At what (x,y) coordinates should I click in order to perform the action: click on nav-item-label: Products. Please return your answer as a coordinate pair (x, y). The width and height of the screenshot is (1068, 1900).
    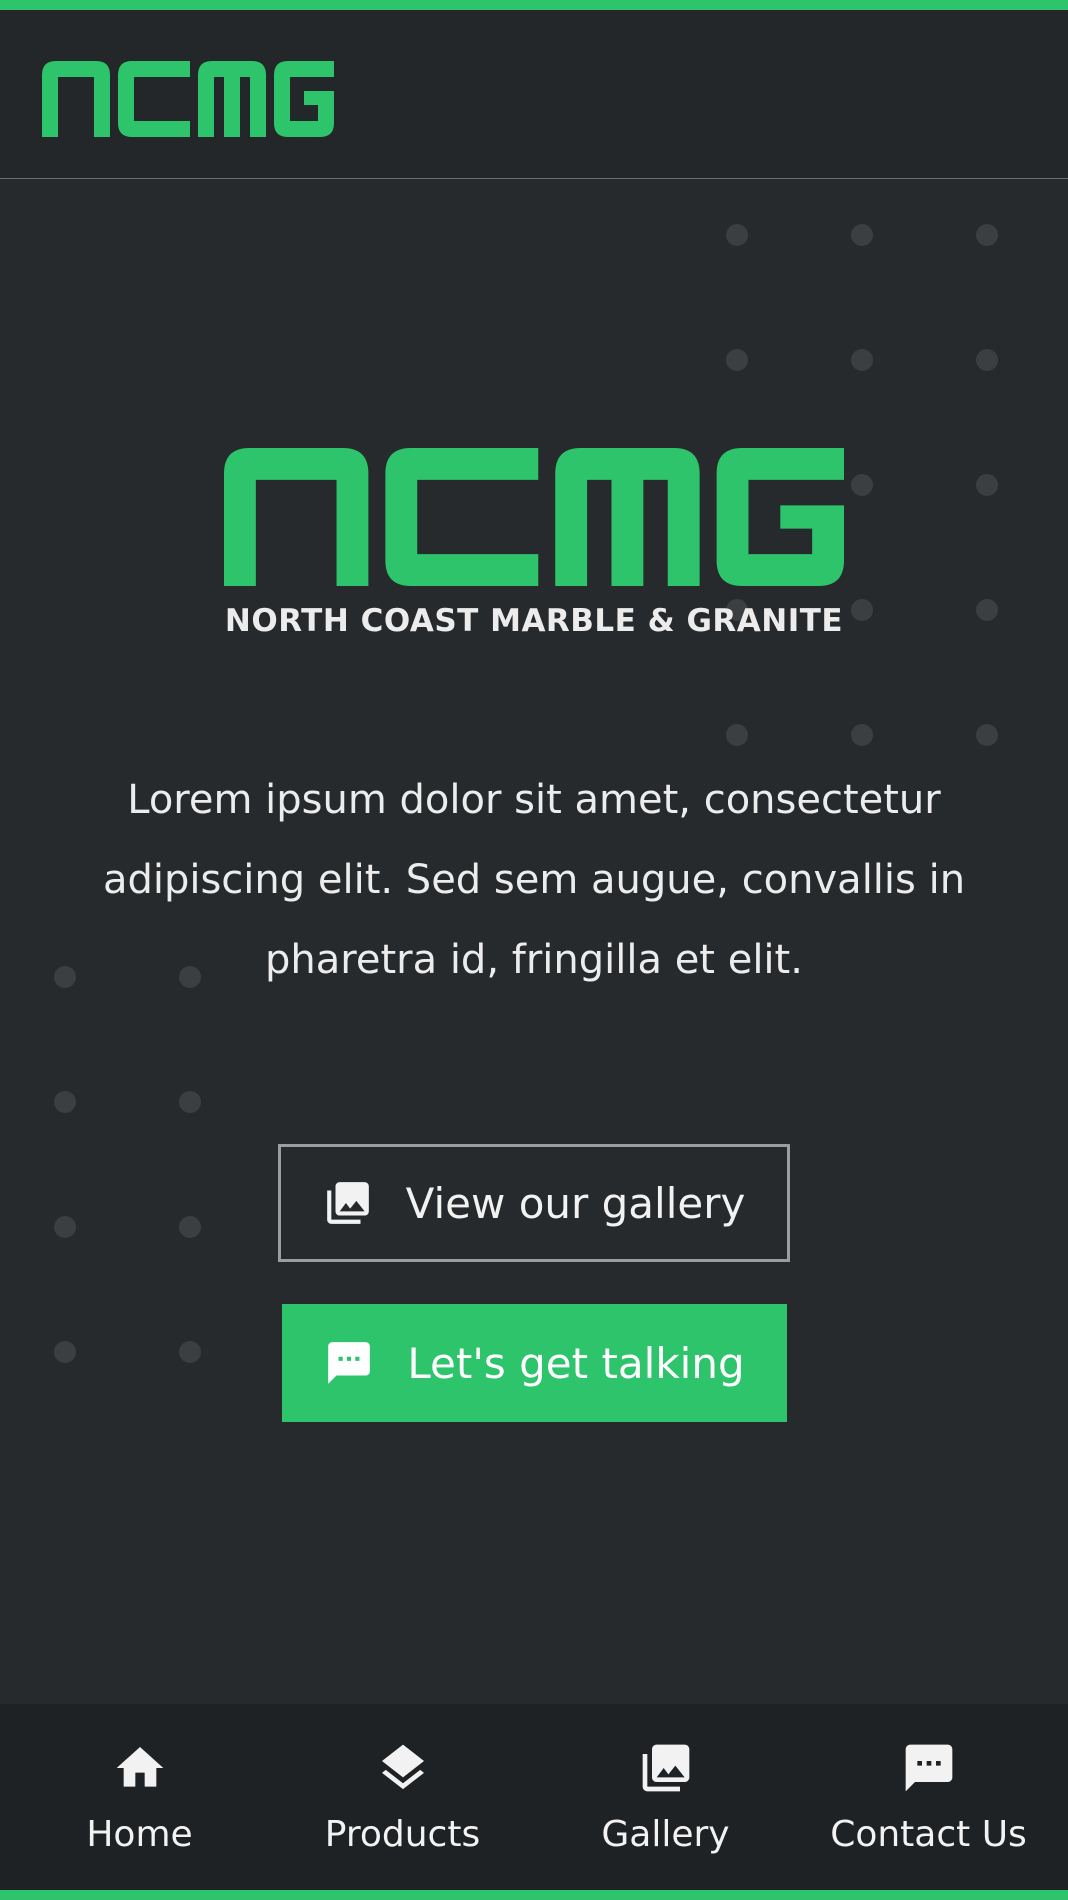
    Looking at the image, I should click on (402, 1834).